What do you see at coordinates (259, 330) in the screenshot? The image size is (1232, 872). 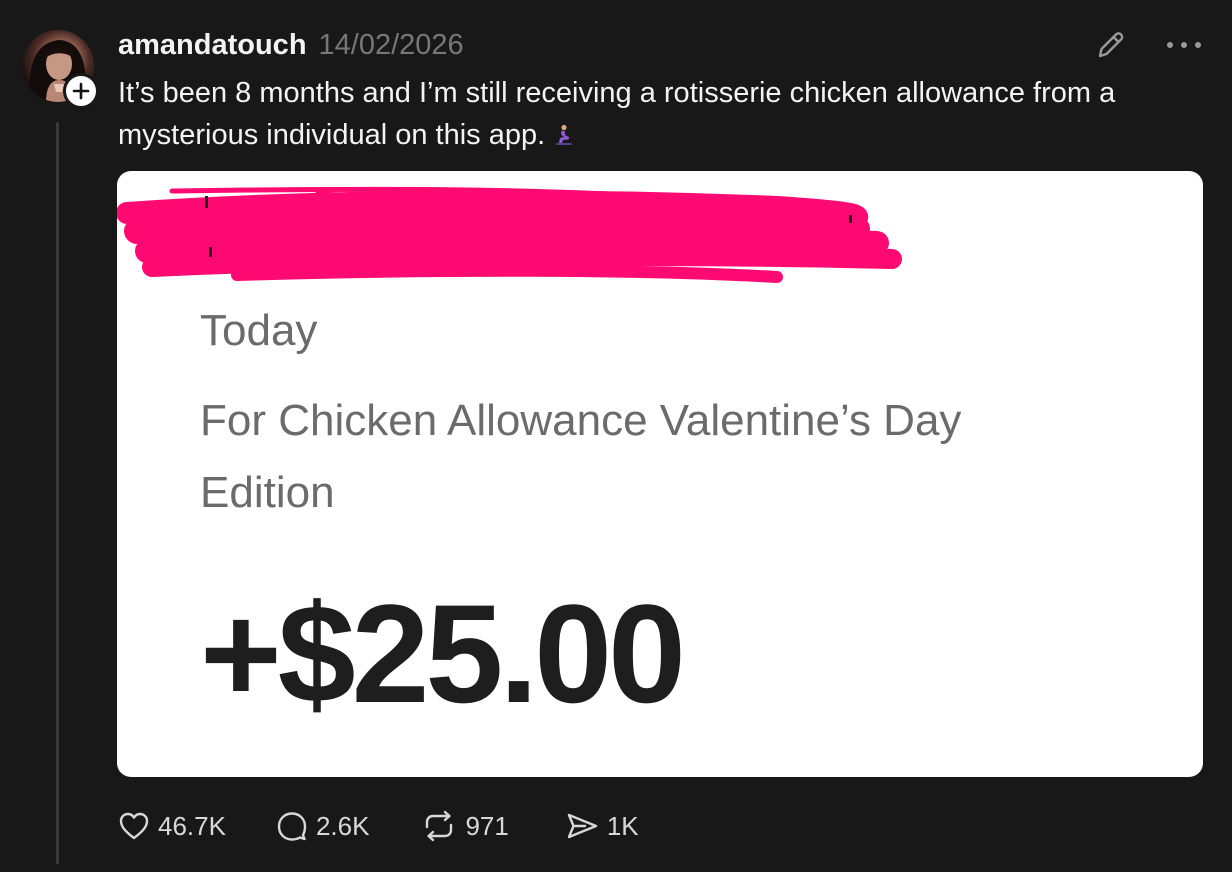 I see `transaction-date: Today` at bounding box center [259, 330].